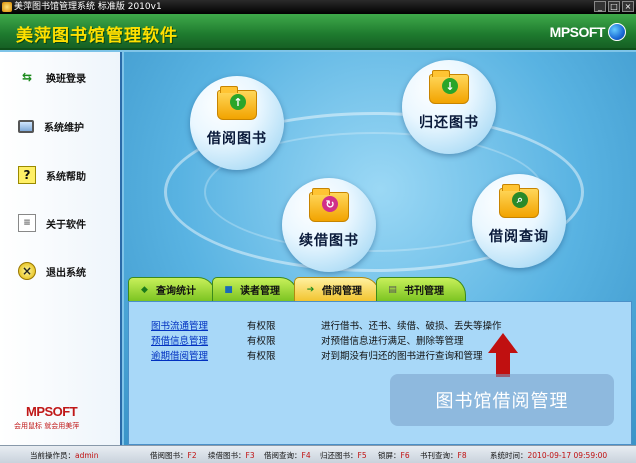  Describe the element at coordinates (600, 6) in the screenshot. I see `minimize-button: _` at that location.